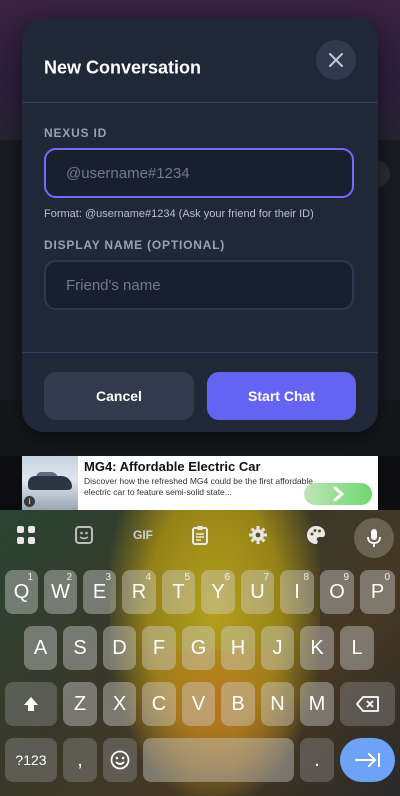 Image resolution: width=400 pixels, height=796 pixels. I want to click on key-m: M, so click(317, 704).